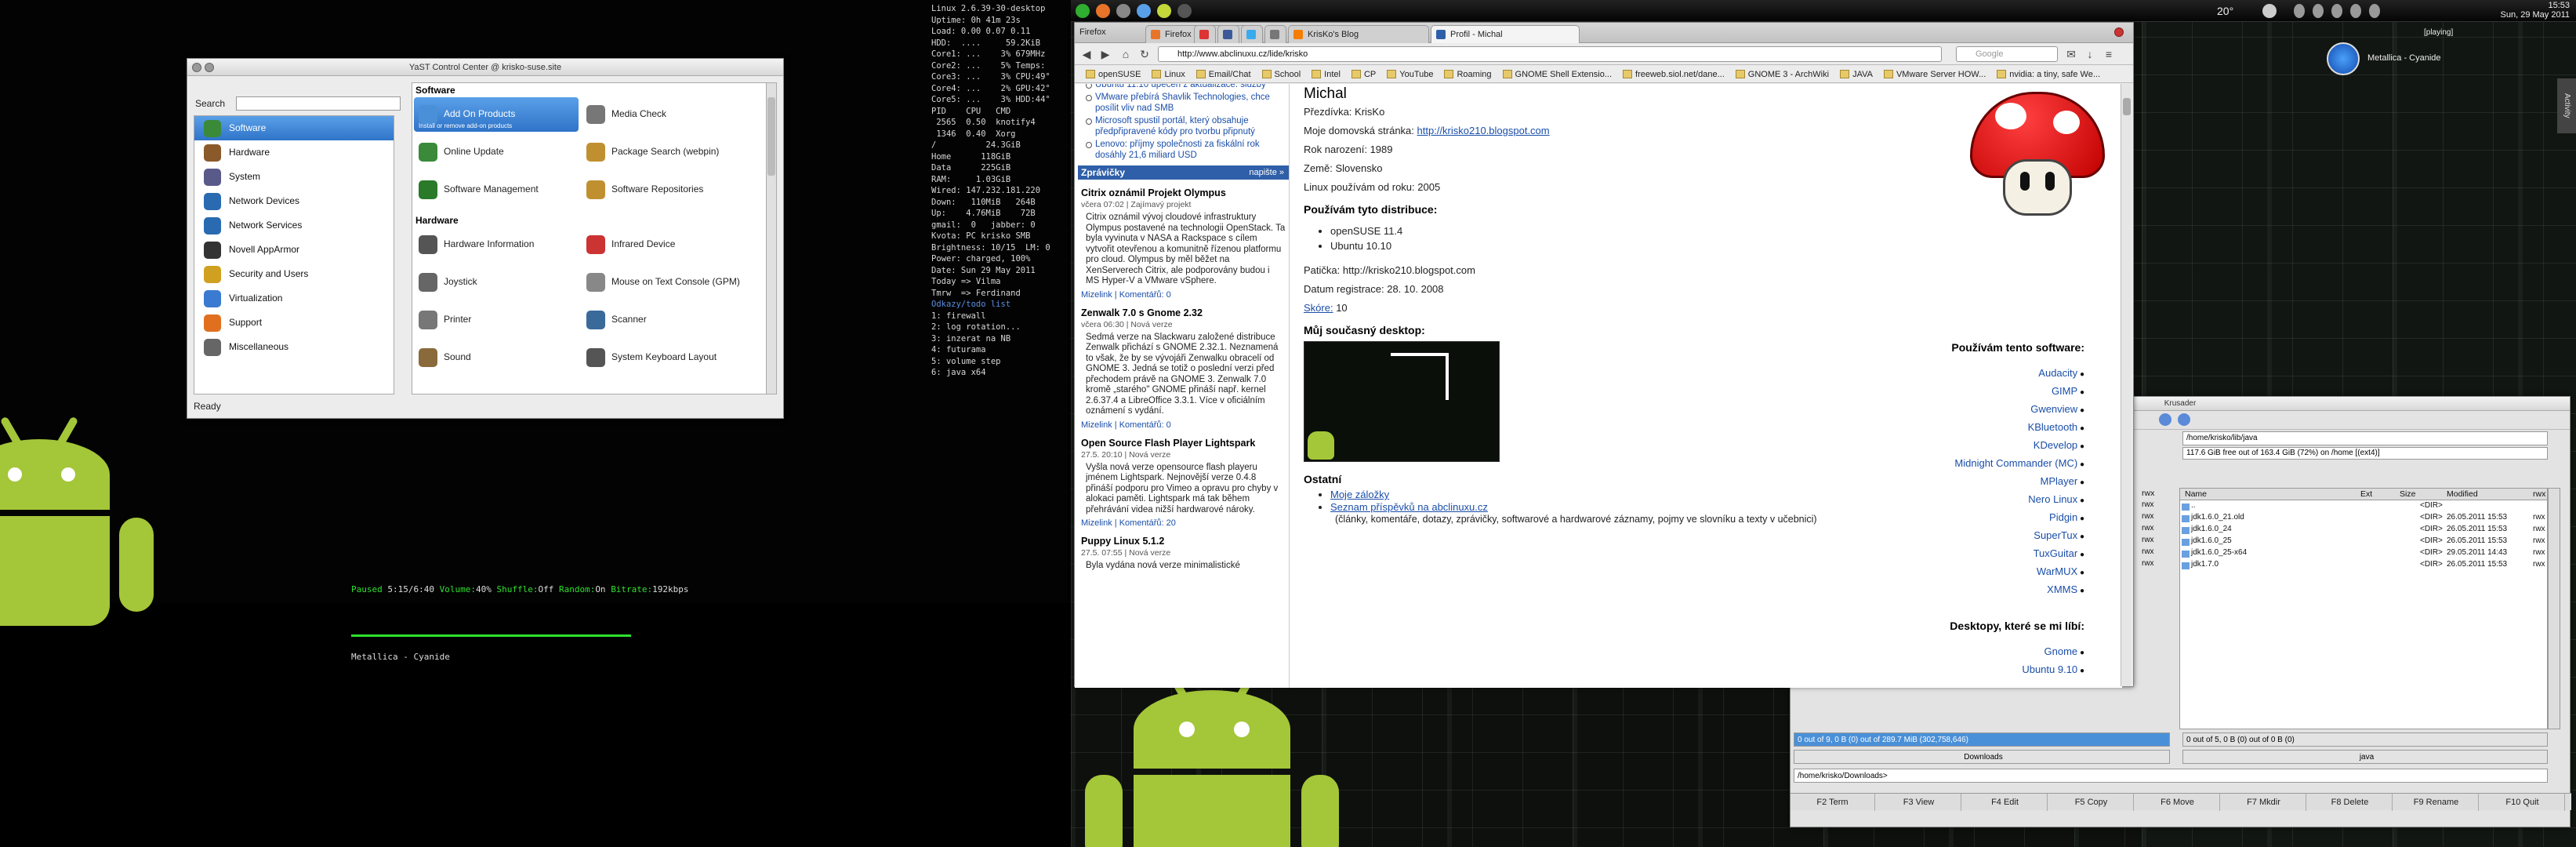 This screenshot has height=847, width=2576. Describe the element at coordinates (2363, 554) in the screenshot. I see `file-row: jdk1.6.0_25-x64 <DIR> 29.05.2011 14:43 rwx` at that location.